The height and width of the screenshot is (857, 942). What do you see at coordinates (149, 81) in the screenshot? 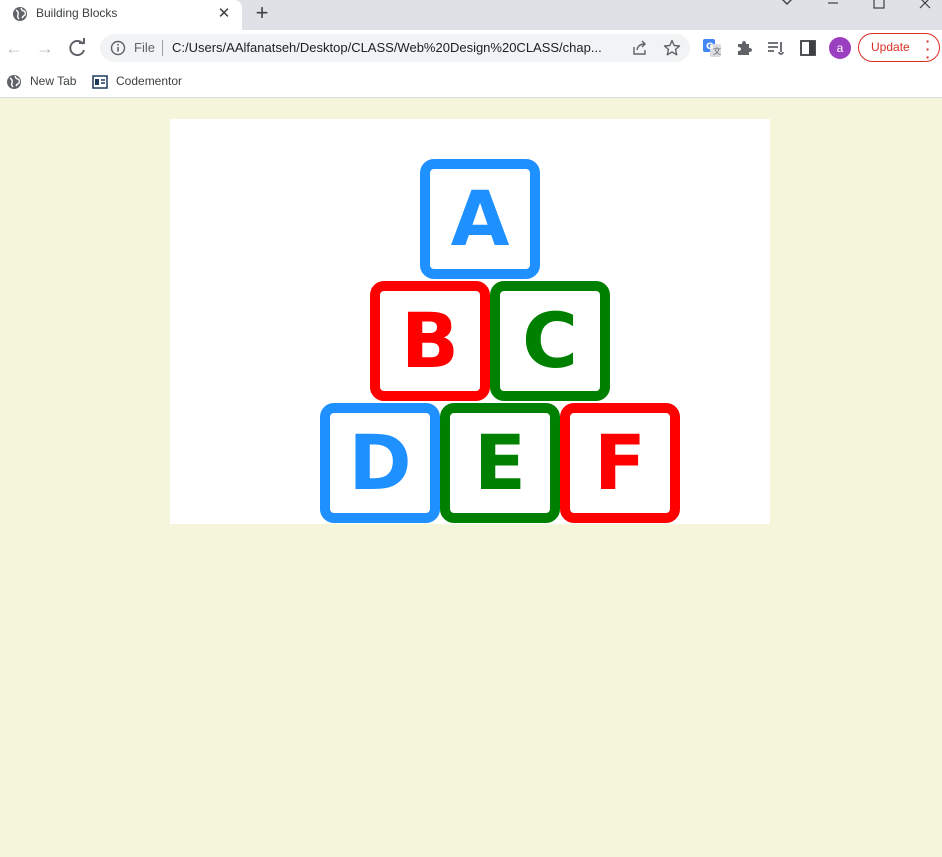
I see `bookmark-label: Codementor` at bounding box center [149, 81].